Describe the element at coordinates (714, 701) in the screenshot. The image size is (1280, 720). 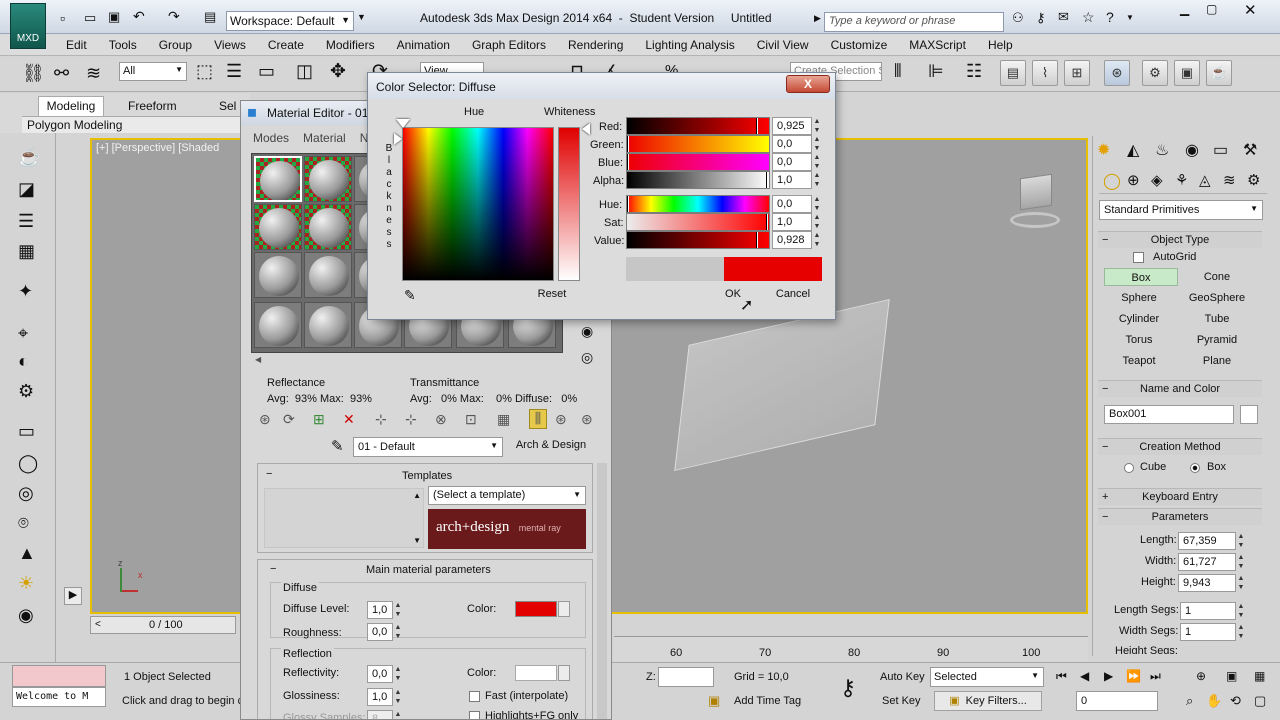
I see `time-tag-icon: ▣` at that location.